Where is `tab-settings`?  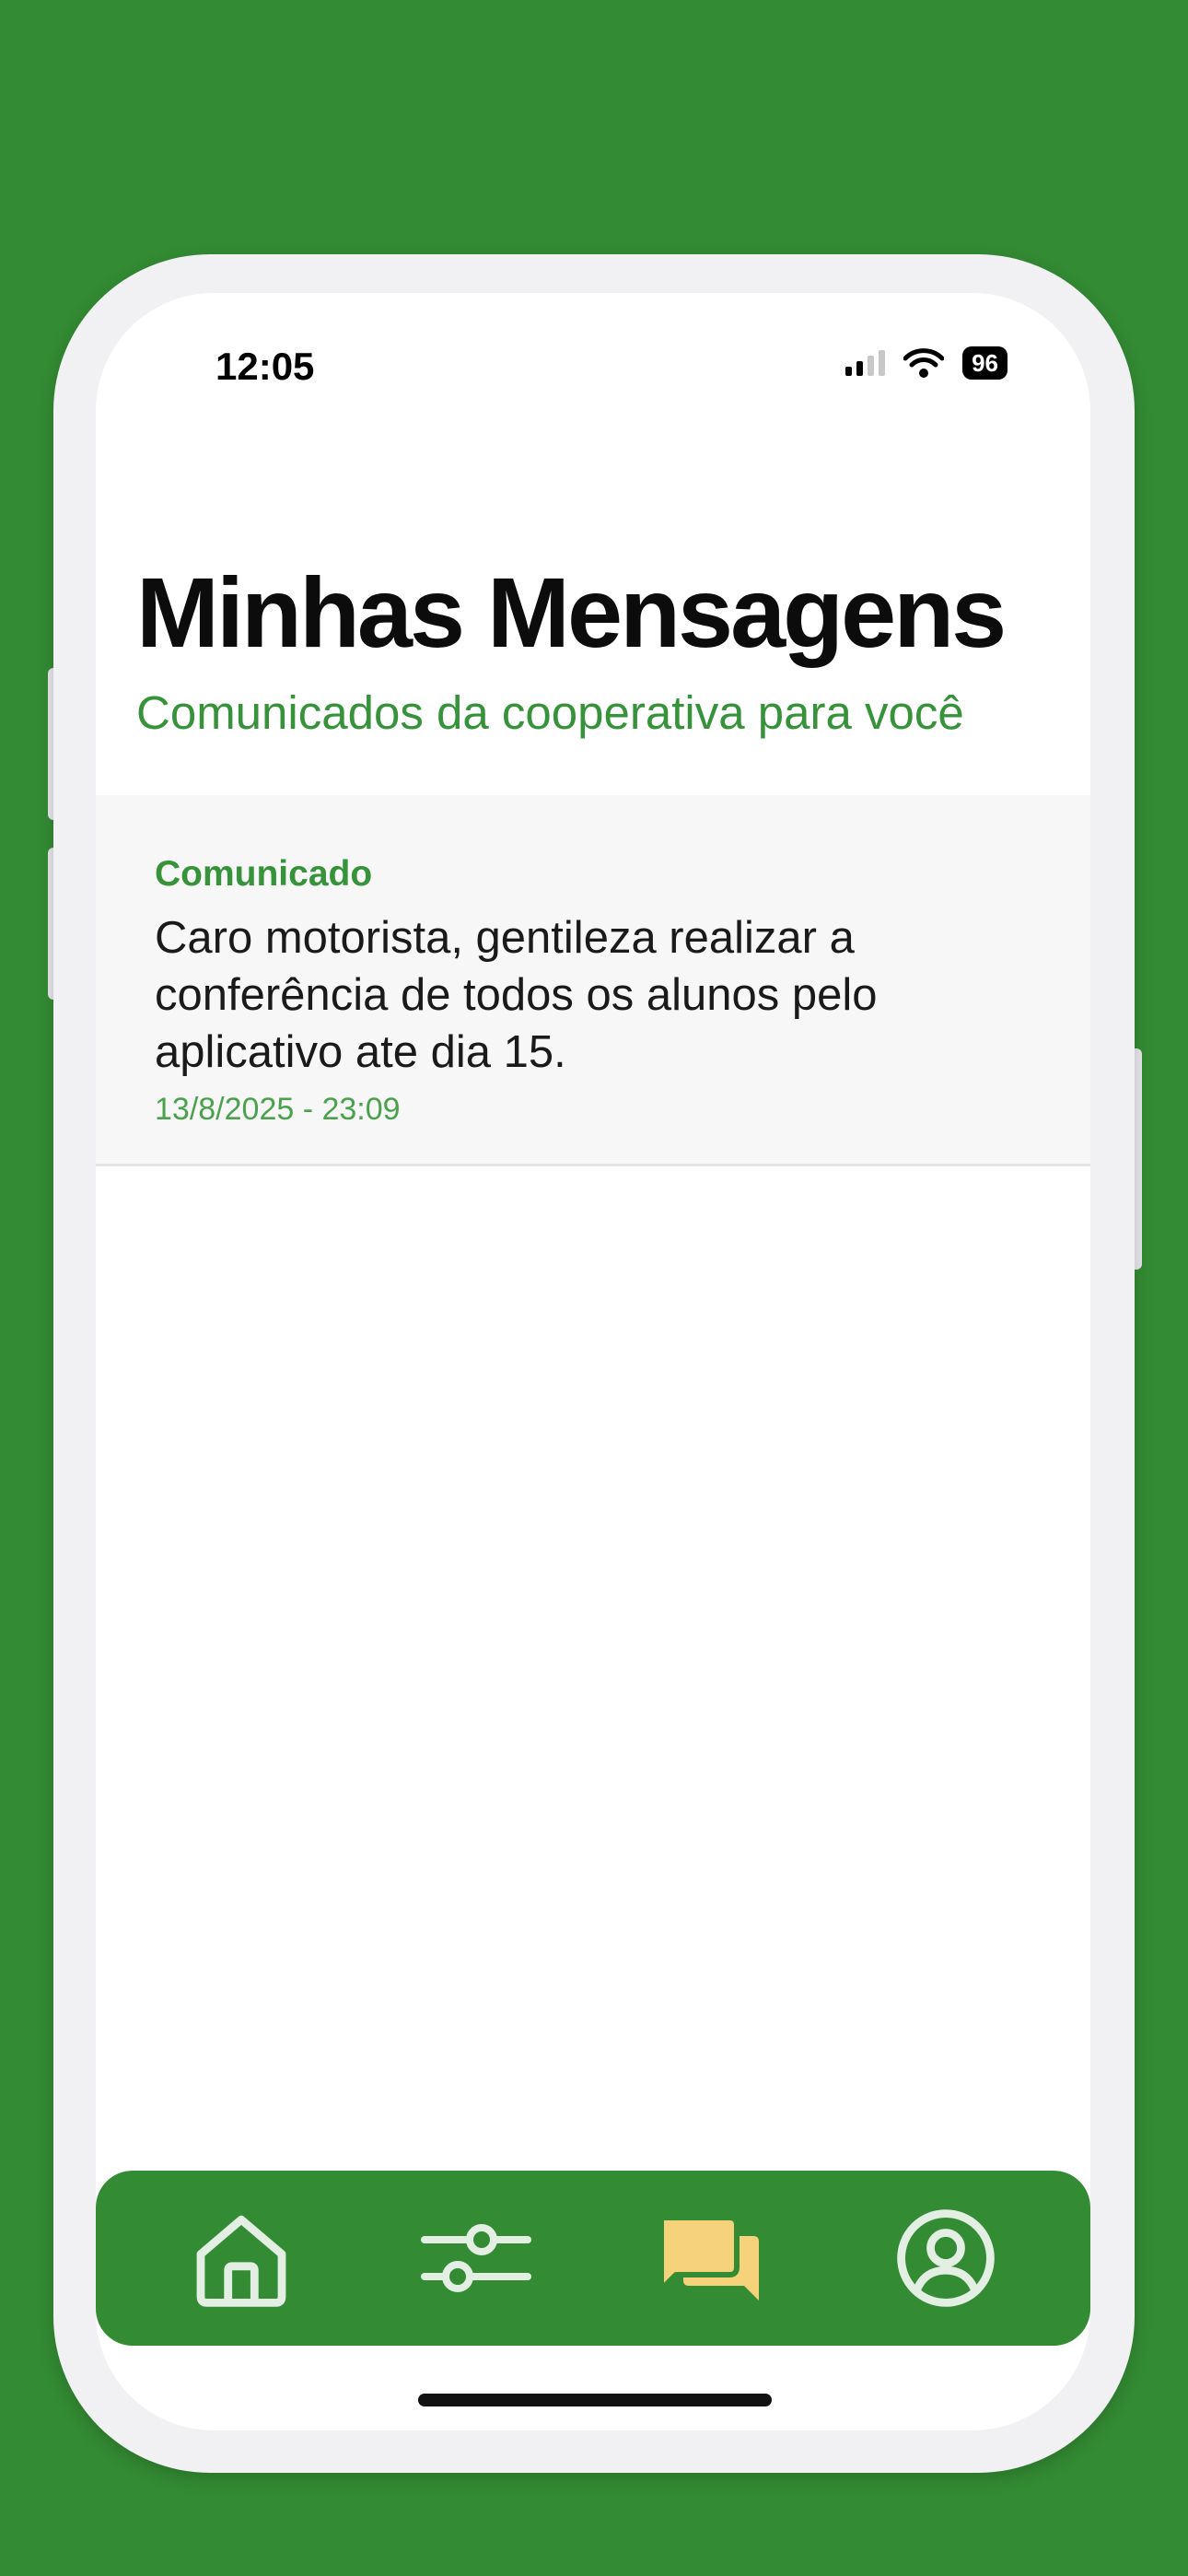 tab-settings is located at coordinates (476, 2258).